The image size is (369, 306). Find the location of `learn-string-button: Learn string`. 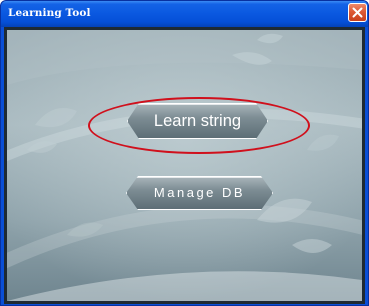

learn-string-button: Learn string is located at coordinates (197, 121).